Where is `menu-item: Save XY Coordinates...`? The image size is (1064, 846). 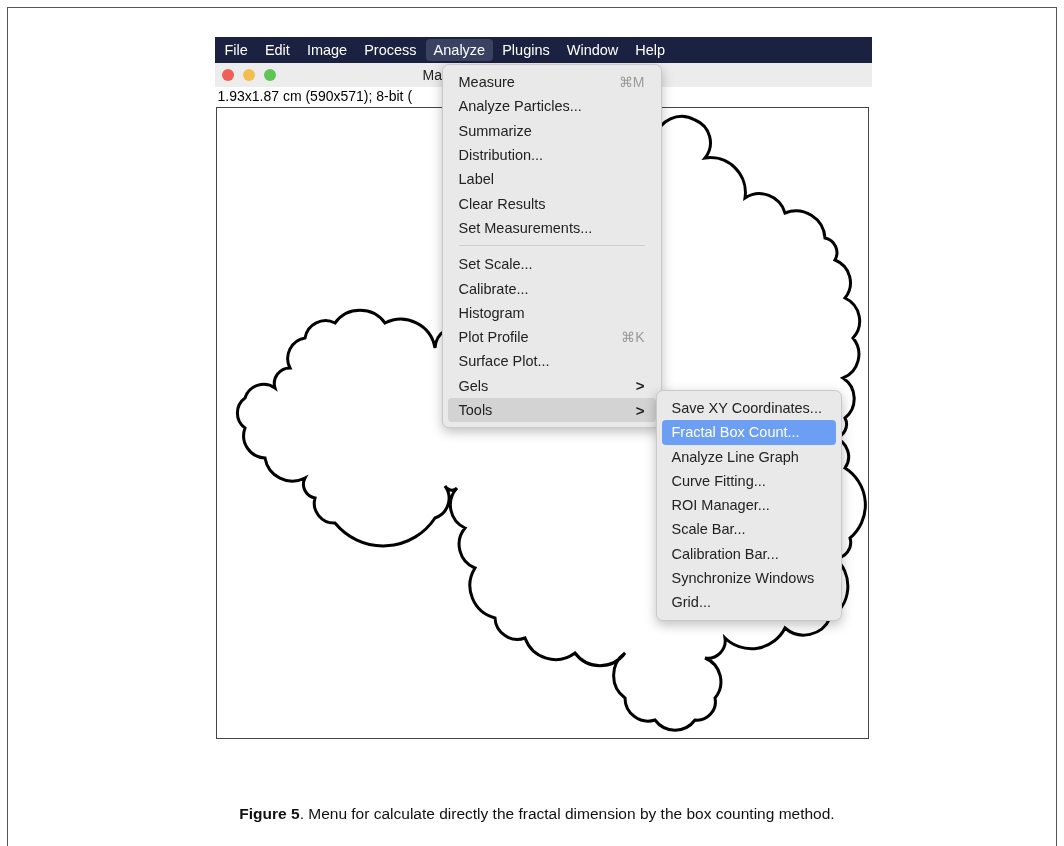
menu-item: Save XY Coordinates... is located at coordinates (748, 408).